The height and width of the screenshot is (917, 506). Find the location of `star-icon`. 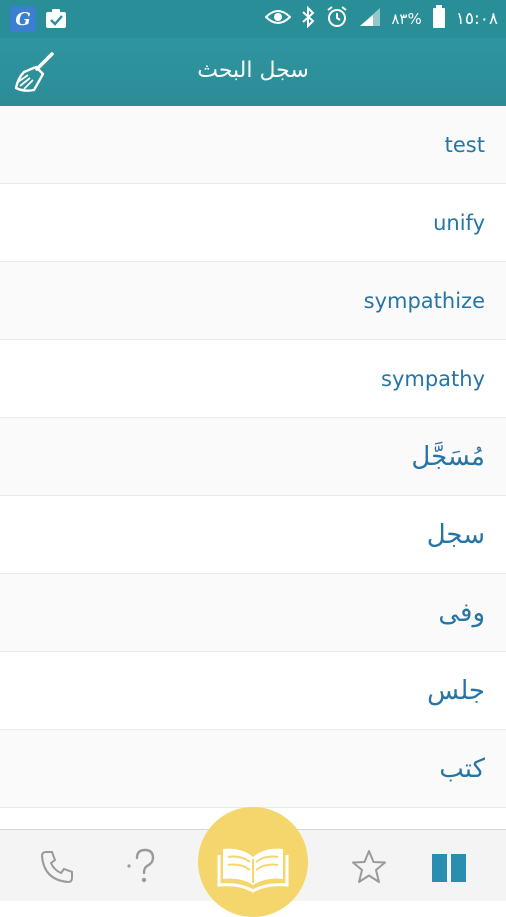

star-icon is located at coordinates (369, 866).